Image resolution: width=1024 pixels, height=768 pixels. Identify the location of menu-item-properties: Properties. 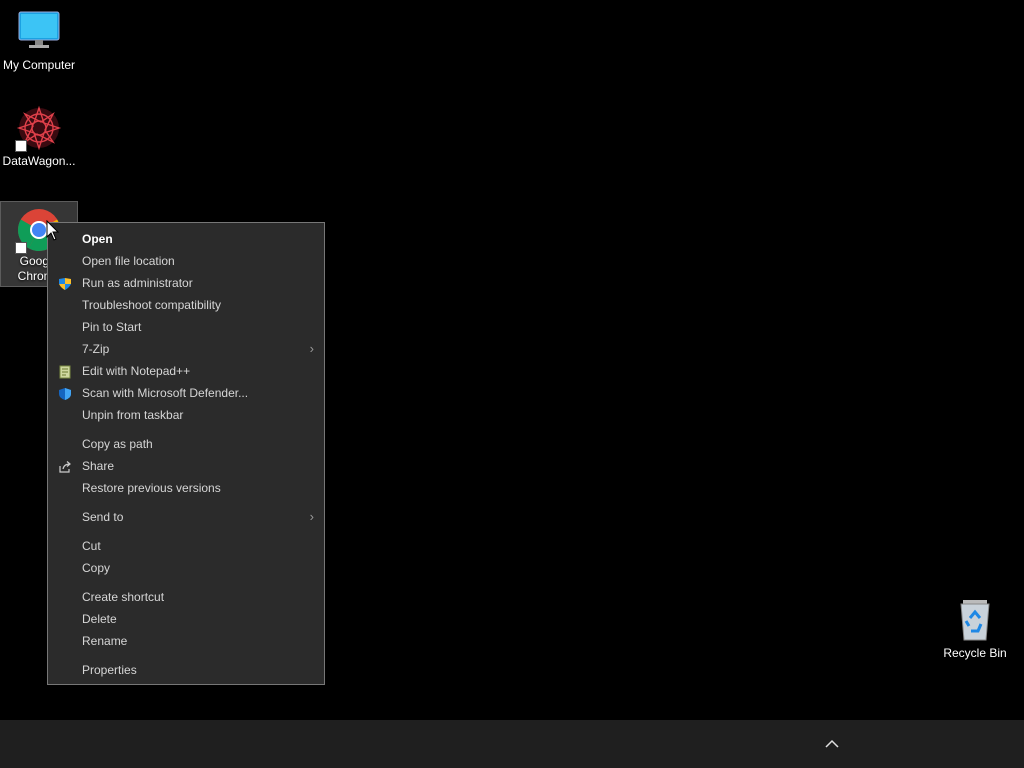
(186, 670).